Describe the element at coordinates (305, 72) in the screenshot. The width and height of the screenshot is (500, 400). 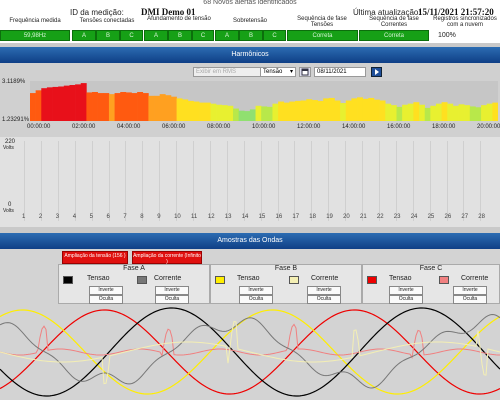
I see `calendar-icon` at that location.